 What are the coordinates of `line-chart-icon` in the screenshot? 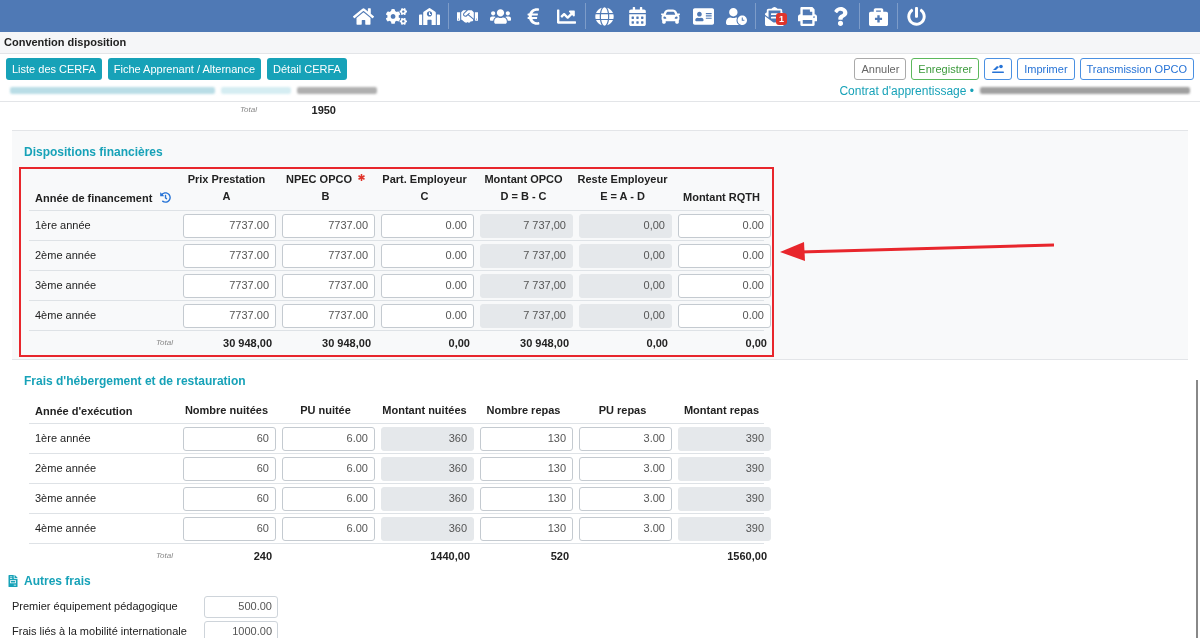 It's located at (566, 16).